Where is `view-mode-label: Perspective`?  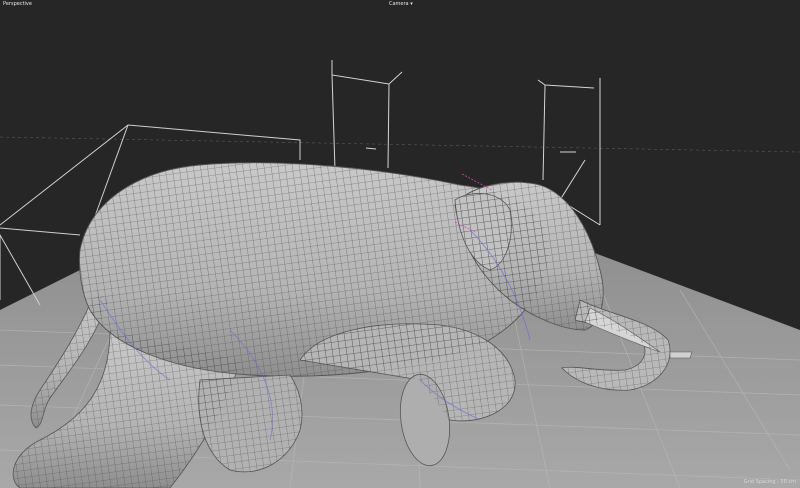
view-mode-label: Perspective is located at coordinates (17, 4).